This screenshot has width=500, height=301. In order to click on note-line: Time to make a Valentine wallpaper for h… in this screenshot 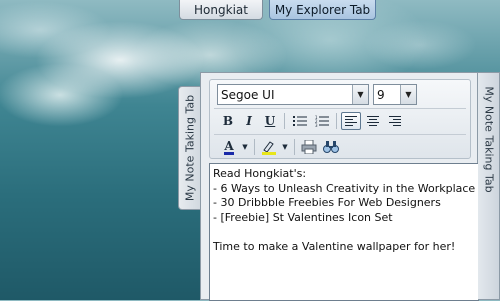, I will do `click(334, 246)`.